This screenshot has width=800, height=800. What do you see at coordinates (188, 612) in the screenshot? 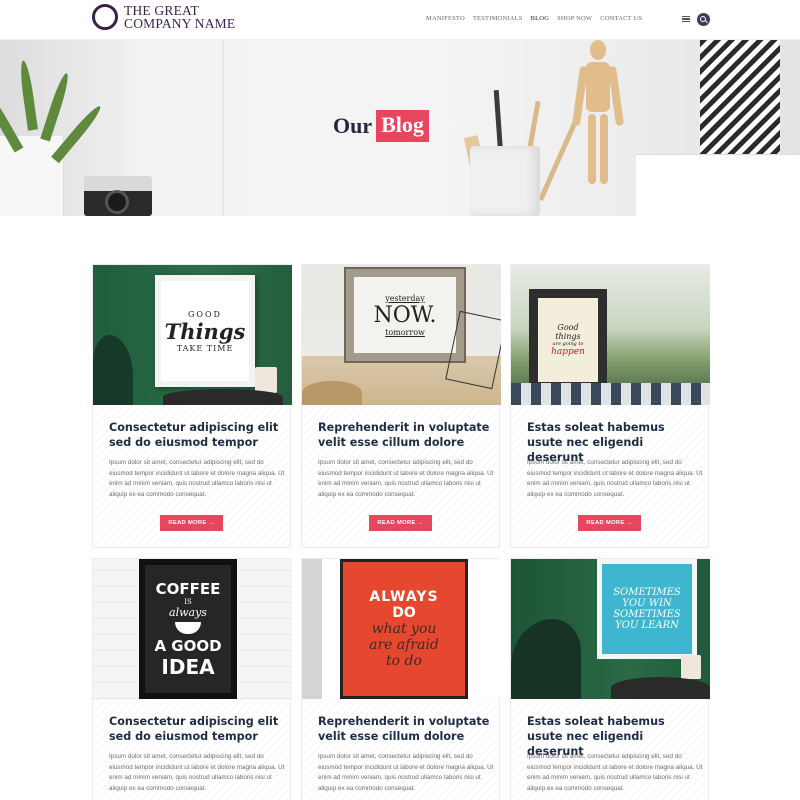
I see `poster-text: always` at bounding box center [188, 612].